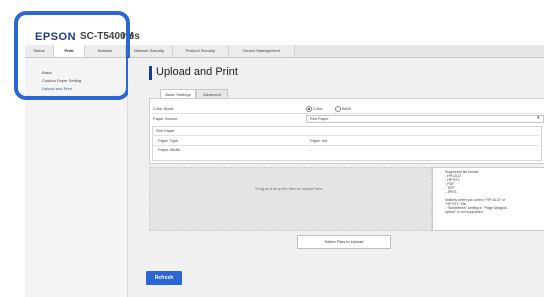  Describe the element at coordinates (149, 51) in the screenshot. I see `tab-network-security: Network Security` at that location.